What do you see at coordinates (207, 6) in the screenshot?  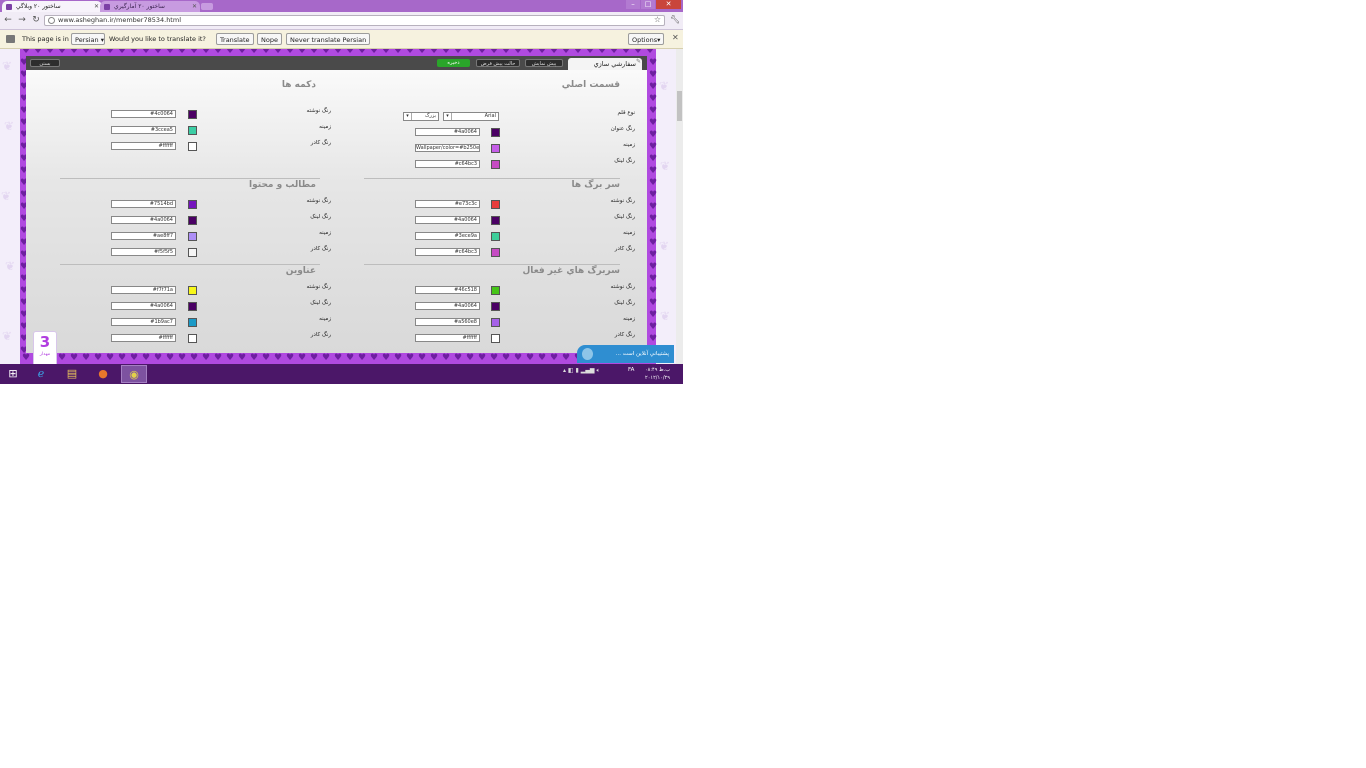 I see `new-tab-button` at bounding box center [207, 6].